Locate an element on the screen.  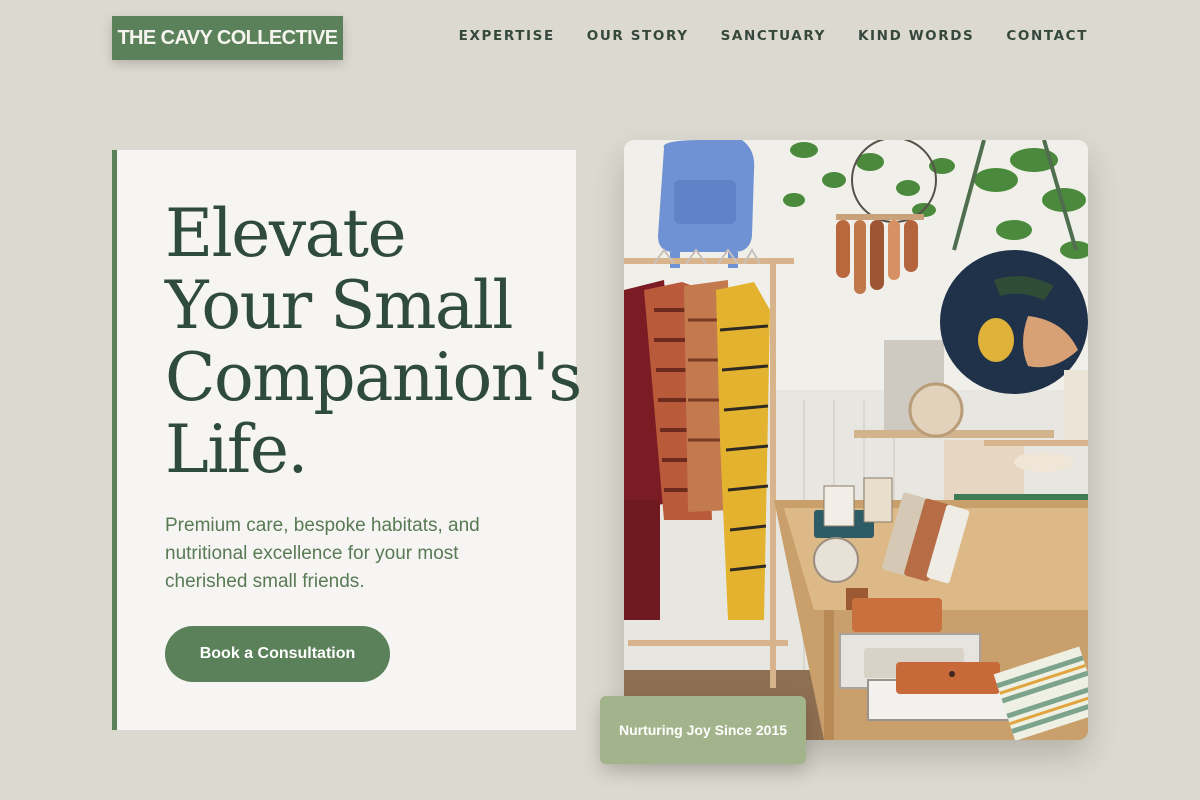
brand-logo: THE CAVY COLLECTIVE is located at coordinates (227, 38).